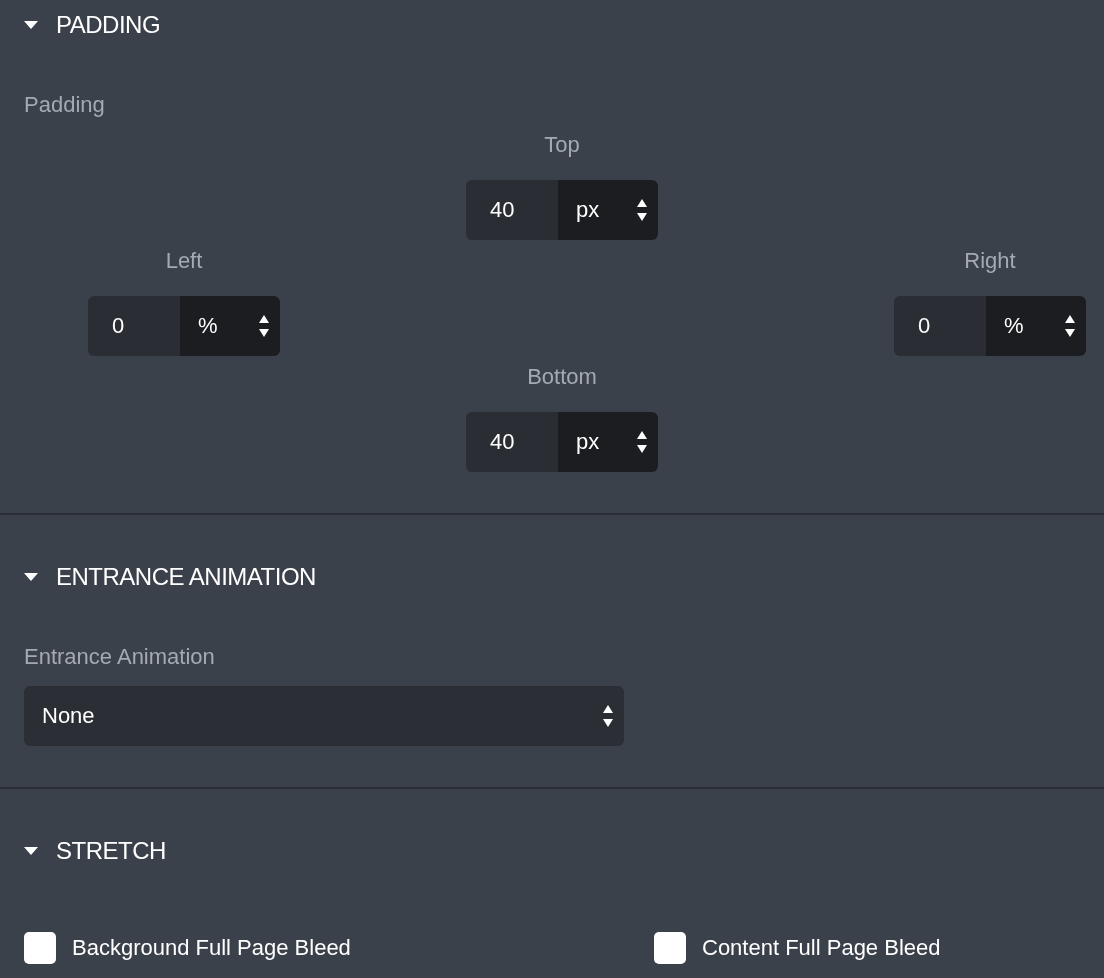 The image size is (1104, 978). I want to click on field-label: Entrance Animation, so click(120, 657).